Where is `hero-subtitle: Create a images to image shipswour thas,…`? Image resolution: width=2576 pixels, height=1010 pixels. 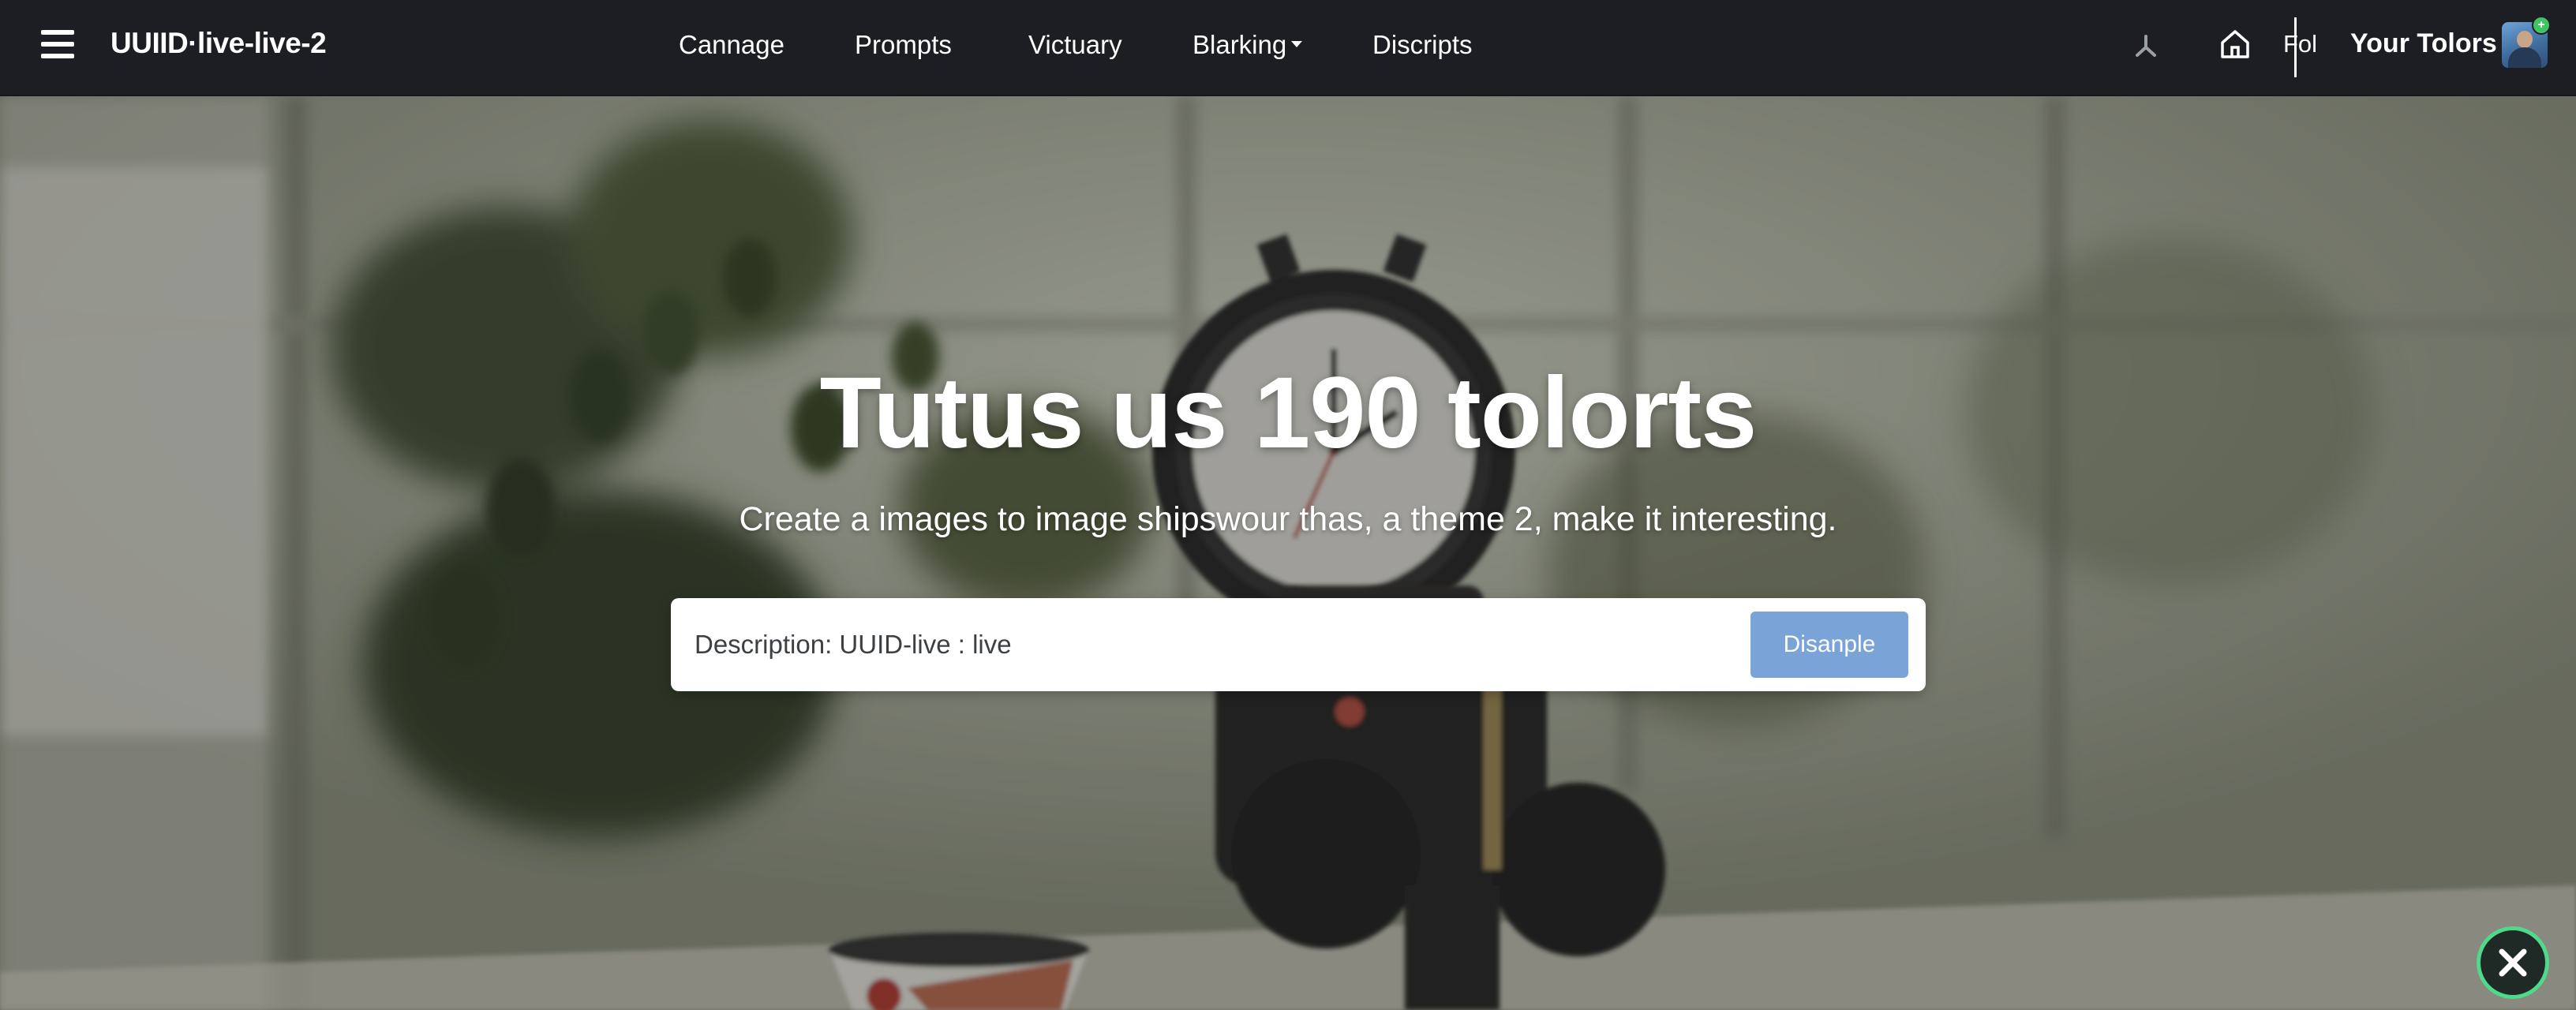
hero-subtitle: Create a images to image shipswour thas,… is located at coordinates (1288, 519).